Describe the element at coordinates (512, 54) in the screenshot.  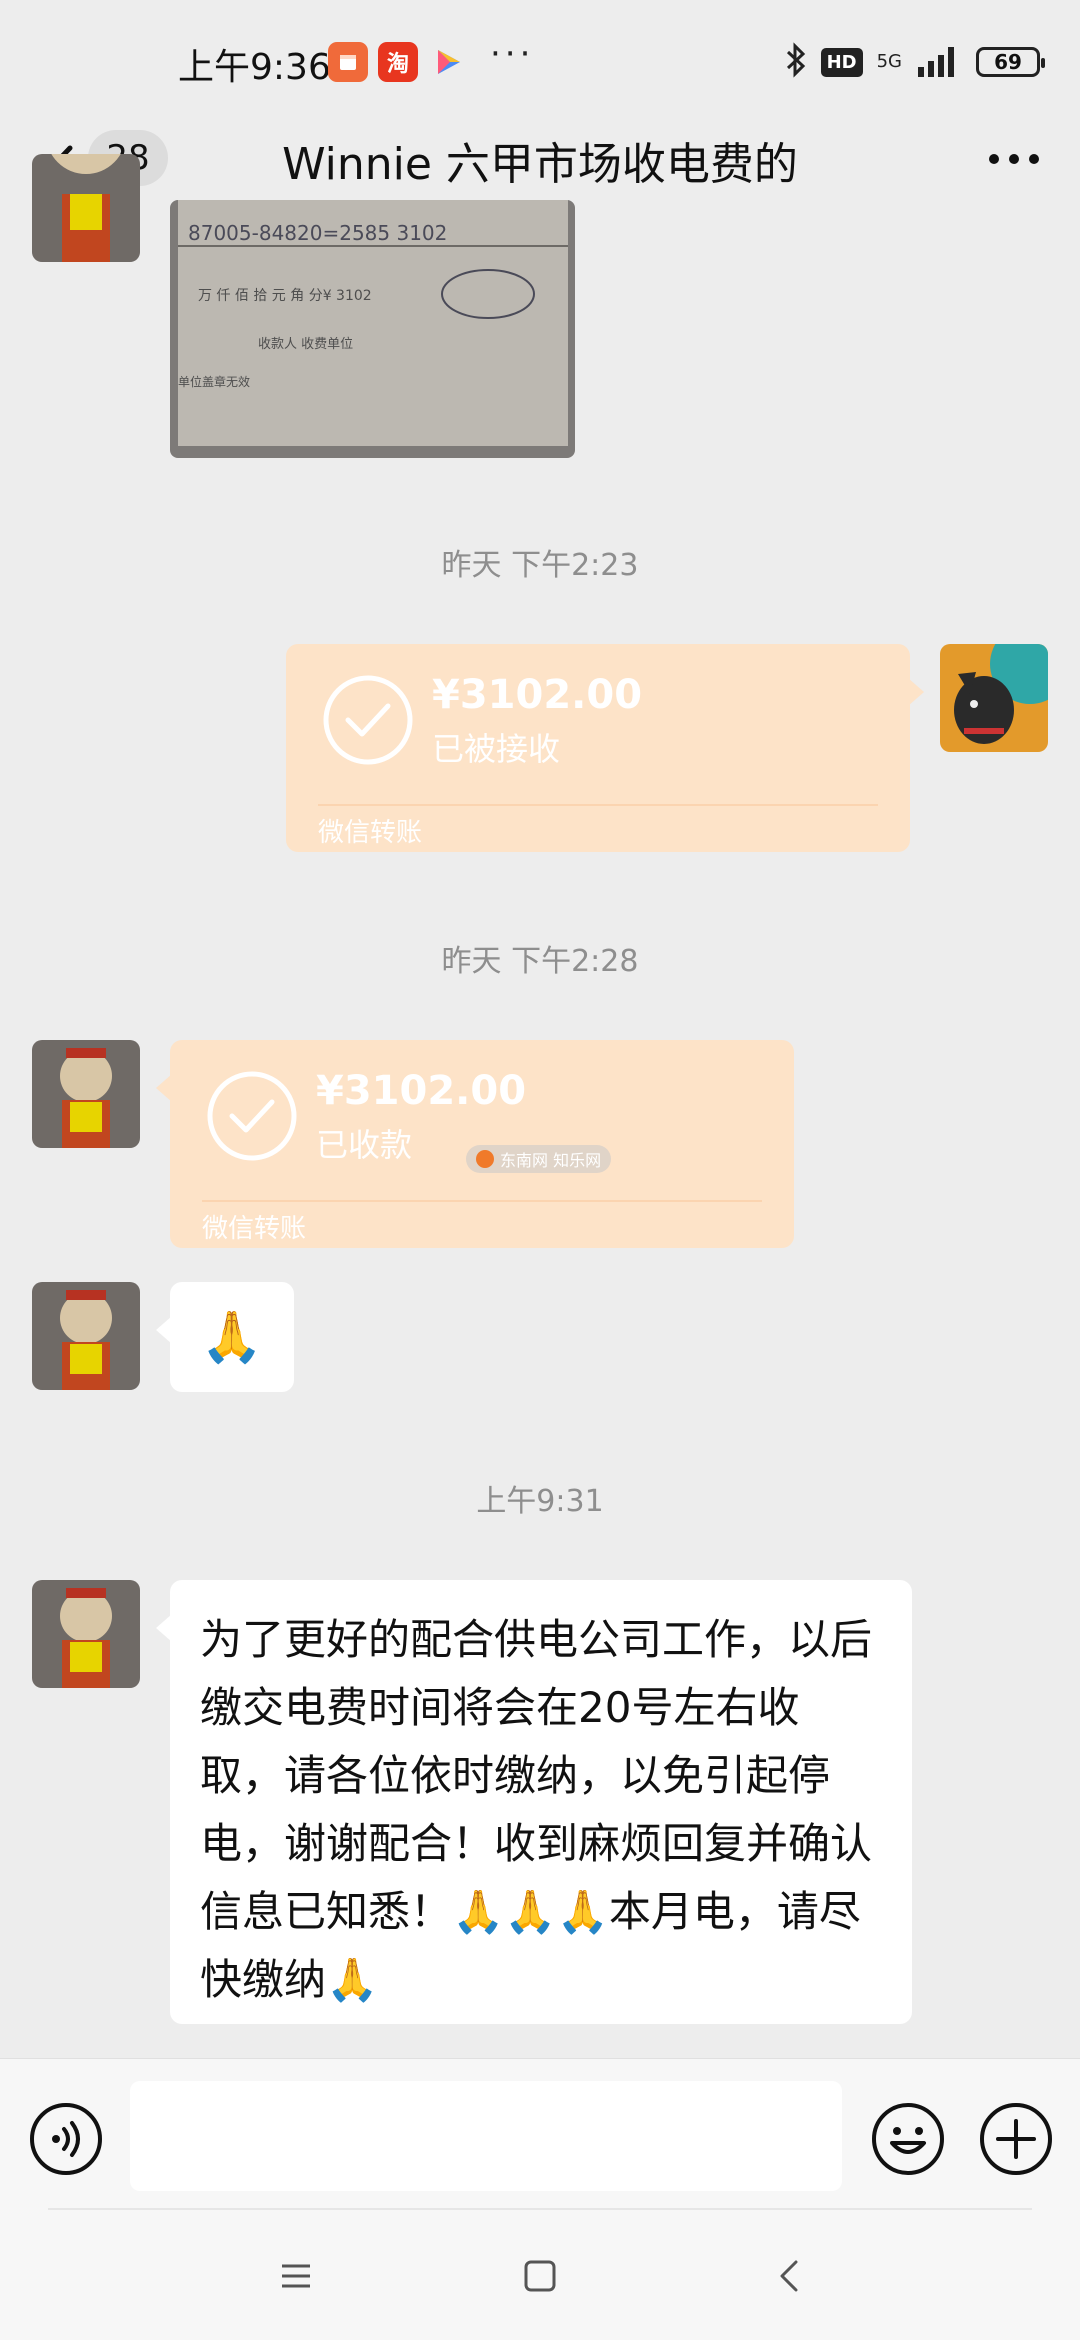
I see `status-more-icon: ···` at that location.